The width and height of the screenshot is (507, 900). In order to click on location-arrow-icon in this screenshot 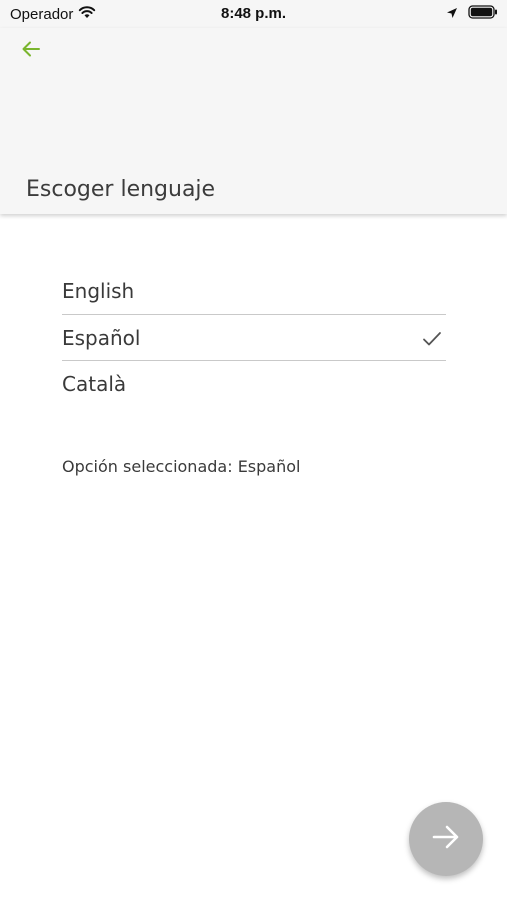, I will do `click(452, 14)`.